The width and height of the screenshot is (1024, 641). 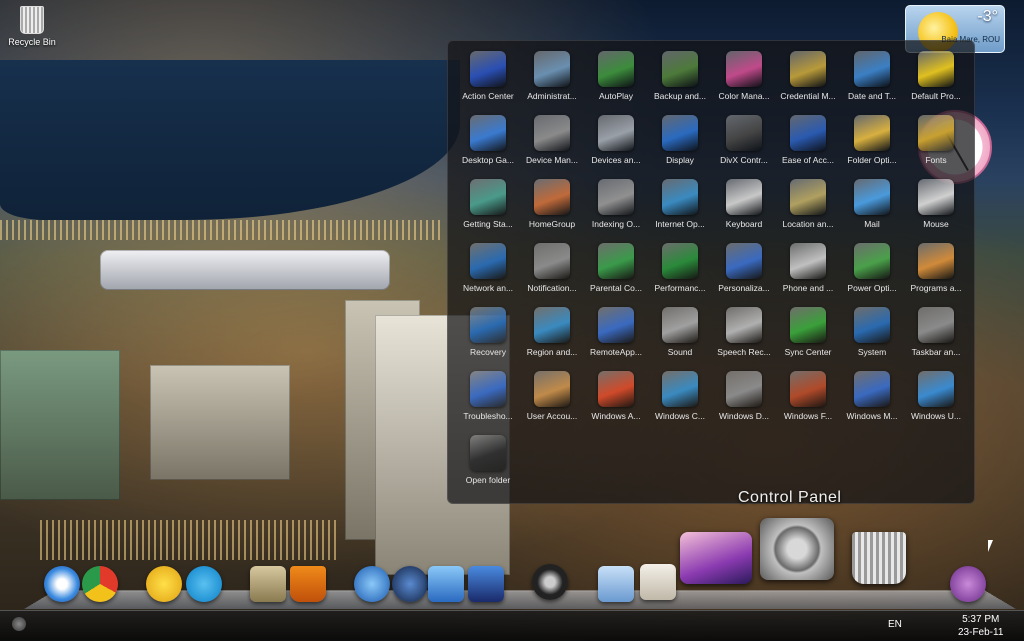 What do you see at coordinates (936, 224) in the screenshot?
I see `control-panel-item-label: Mouse` at bounding box center [936, 224].